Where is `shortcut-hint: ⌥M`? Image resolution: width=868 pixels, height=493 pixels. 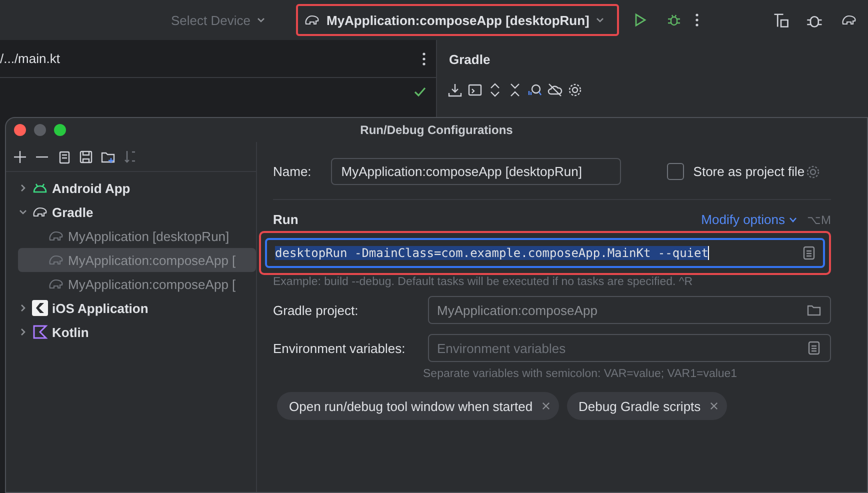
shortcut-hint: ⌥M is located at coordinates (819, 219).